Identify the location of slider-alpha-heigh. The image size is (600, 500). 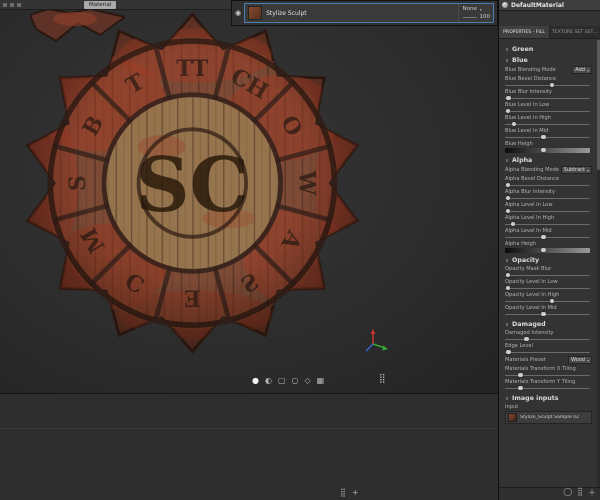
(547, 250).